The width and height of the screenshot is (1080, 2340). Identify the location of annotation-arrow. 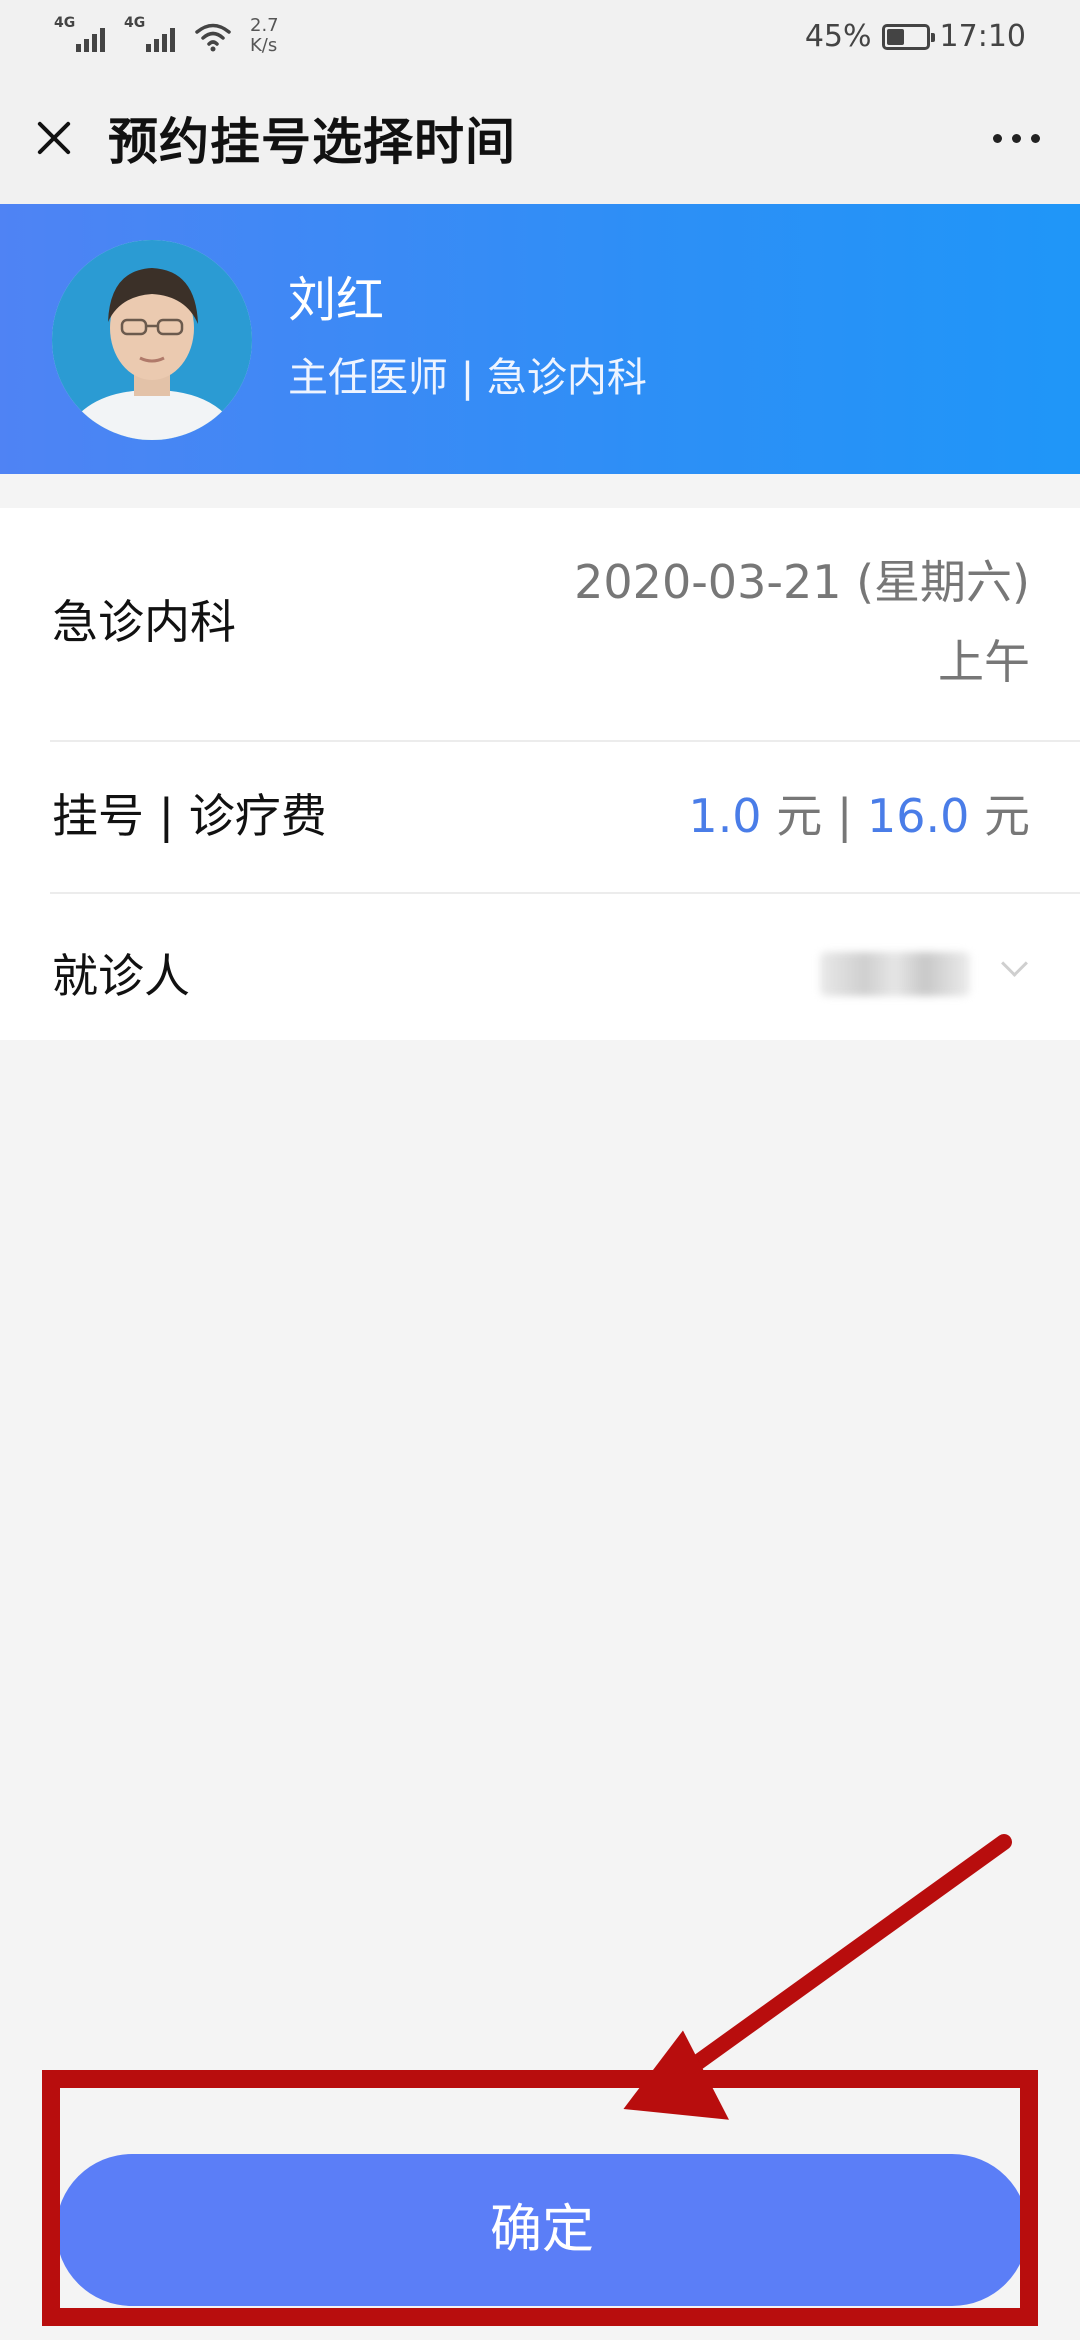
(817, 1977).